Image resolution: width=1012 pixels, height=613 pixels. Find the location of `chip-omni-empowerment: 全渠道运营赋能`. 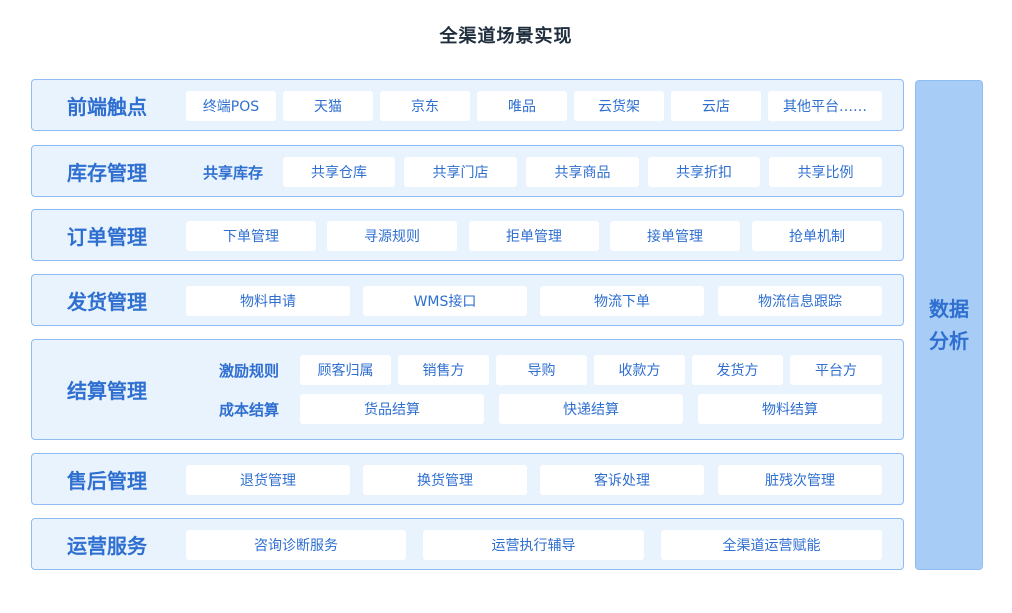

chip-omni-empowerment: 全渠道运营赋能 is located at coordinates (771, 545).